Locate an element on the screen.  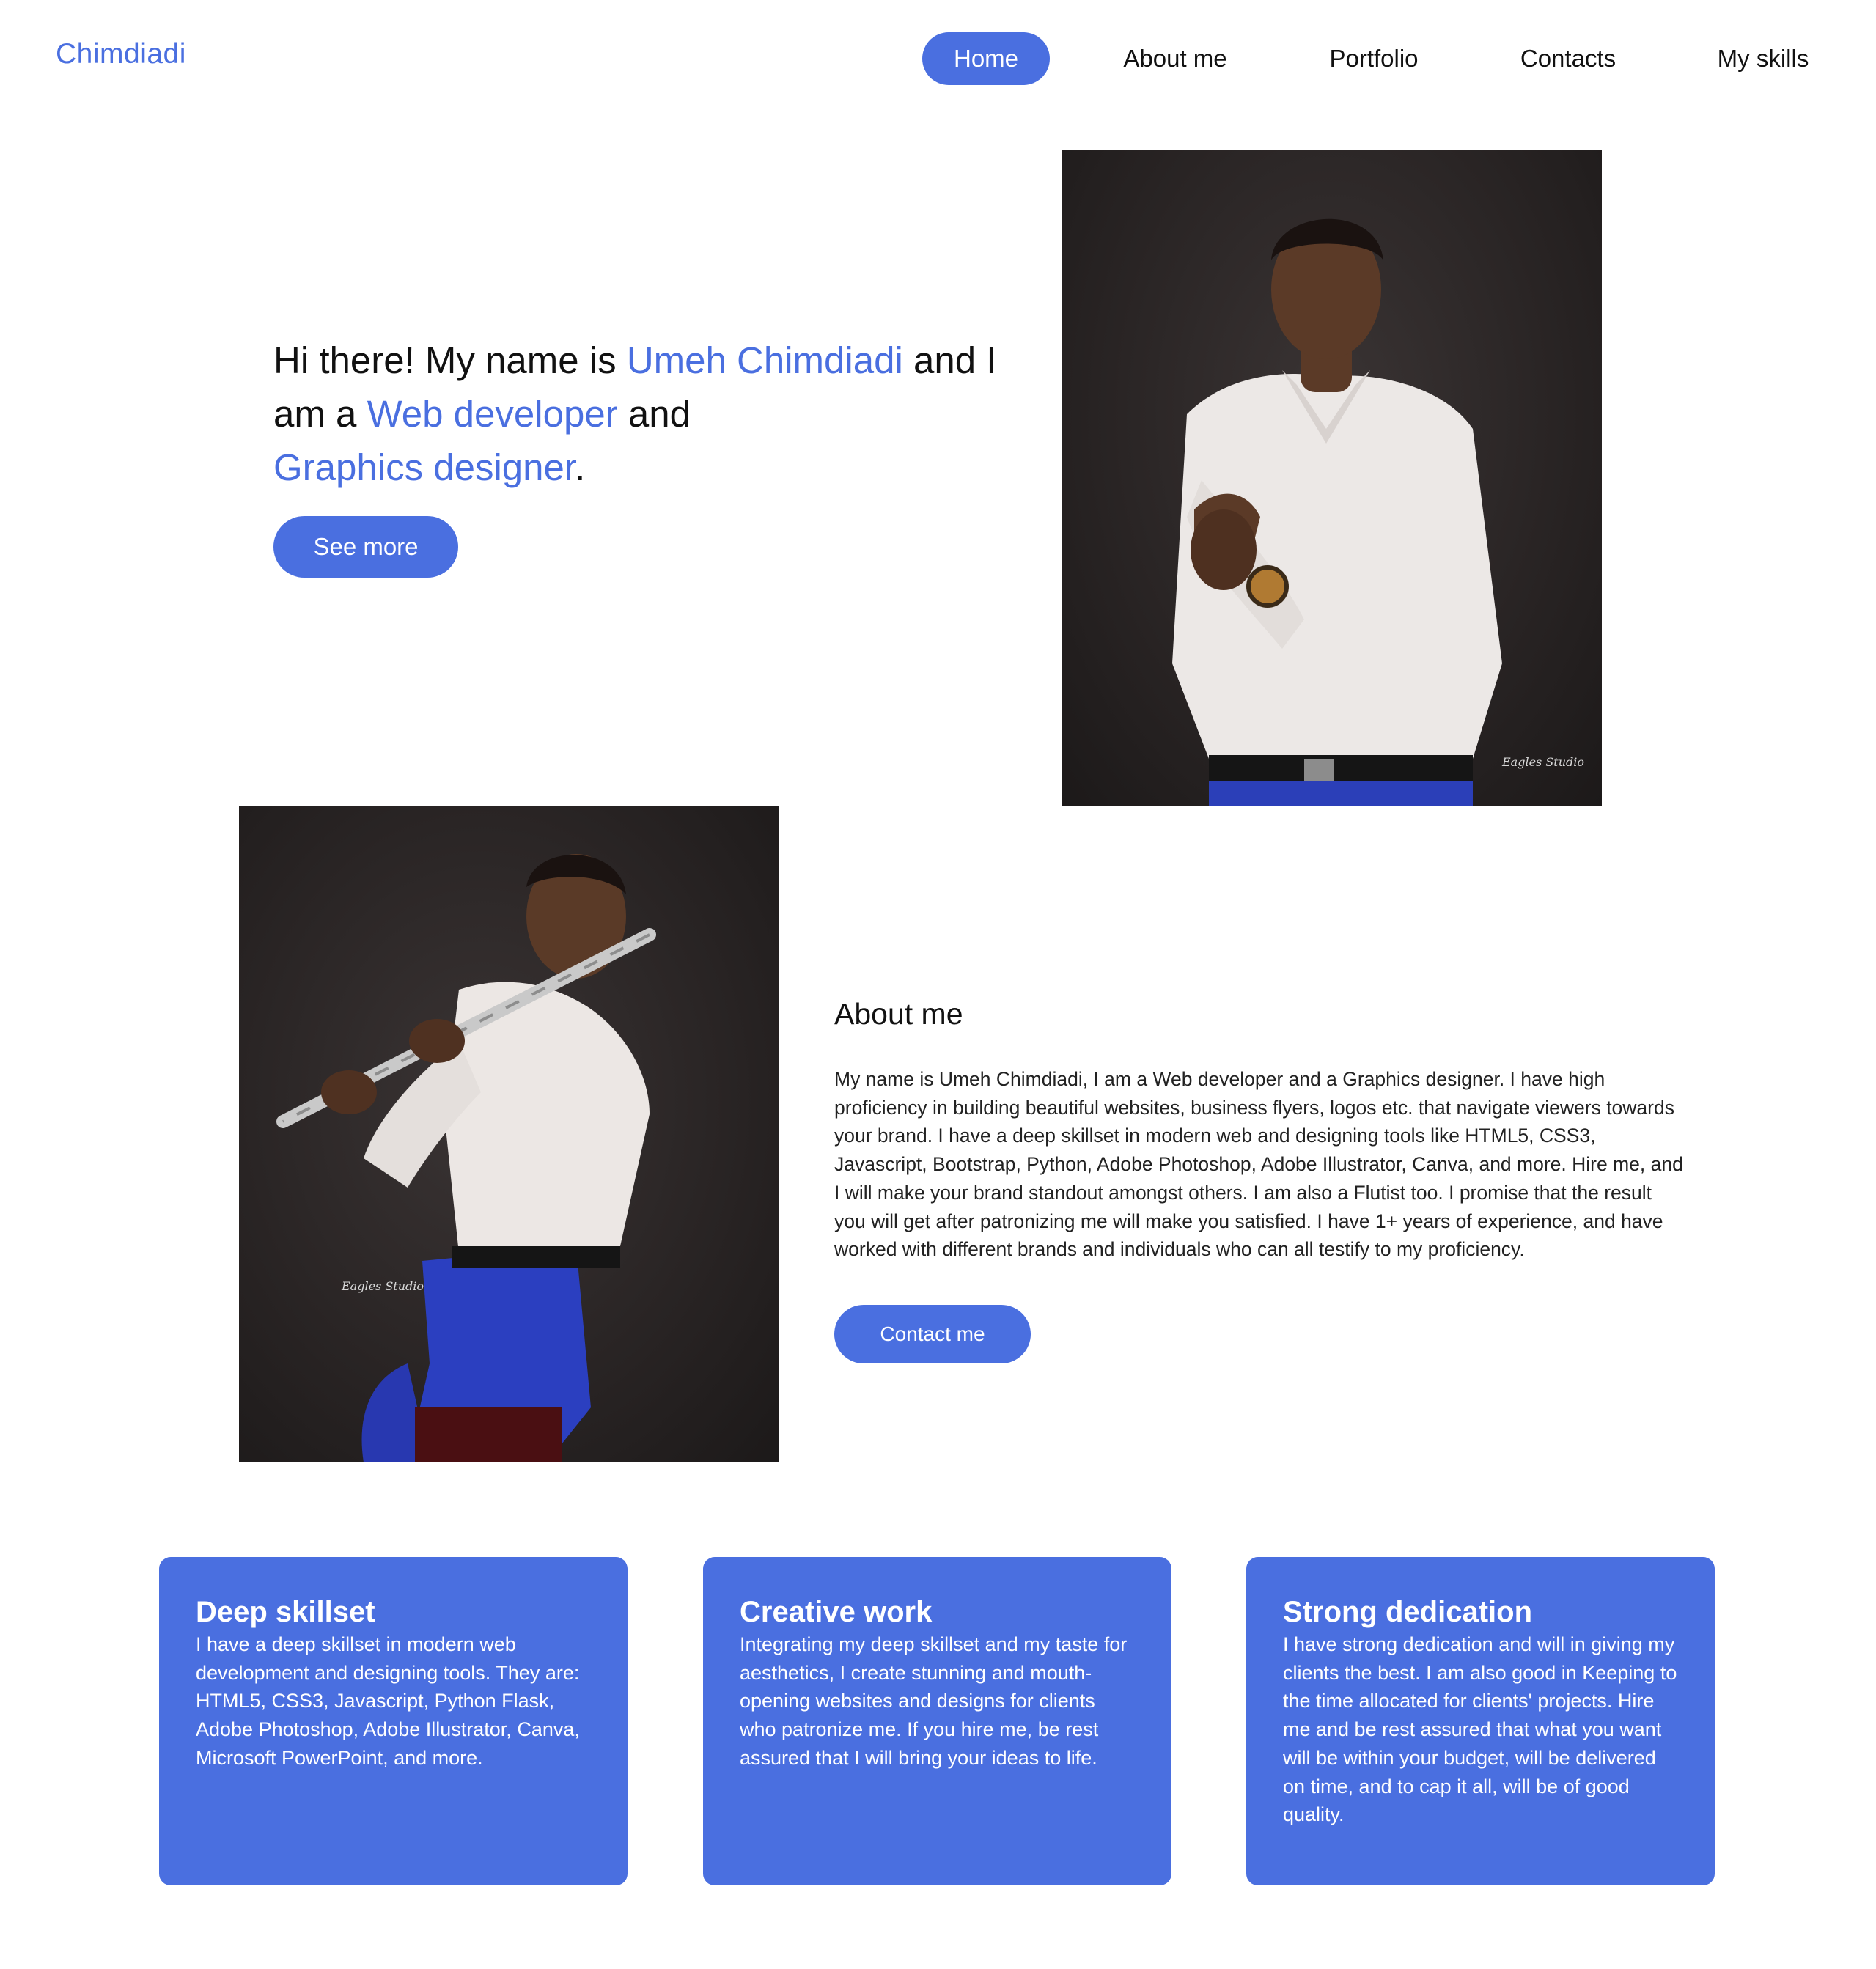
hero-period: . is located at coordinates (580, 467).